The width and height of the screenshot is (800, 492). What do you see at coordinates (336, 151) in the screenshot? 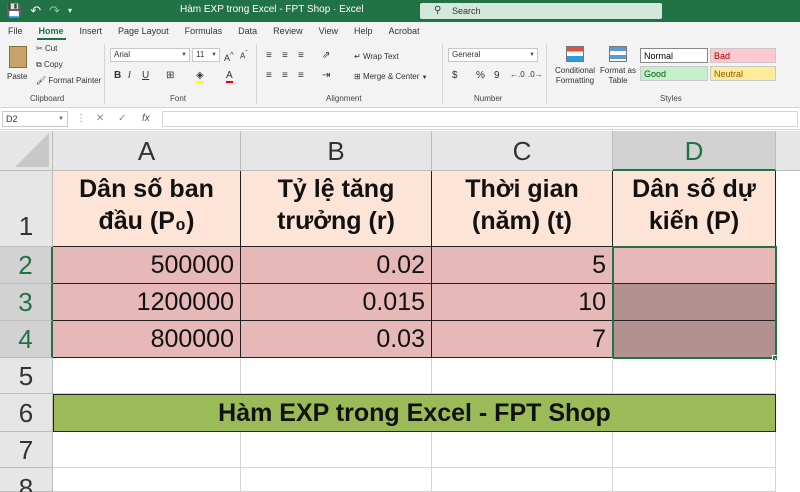
I see `column-header-b: B` at bounding box center [336, 151].